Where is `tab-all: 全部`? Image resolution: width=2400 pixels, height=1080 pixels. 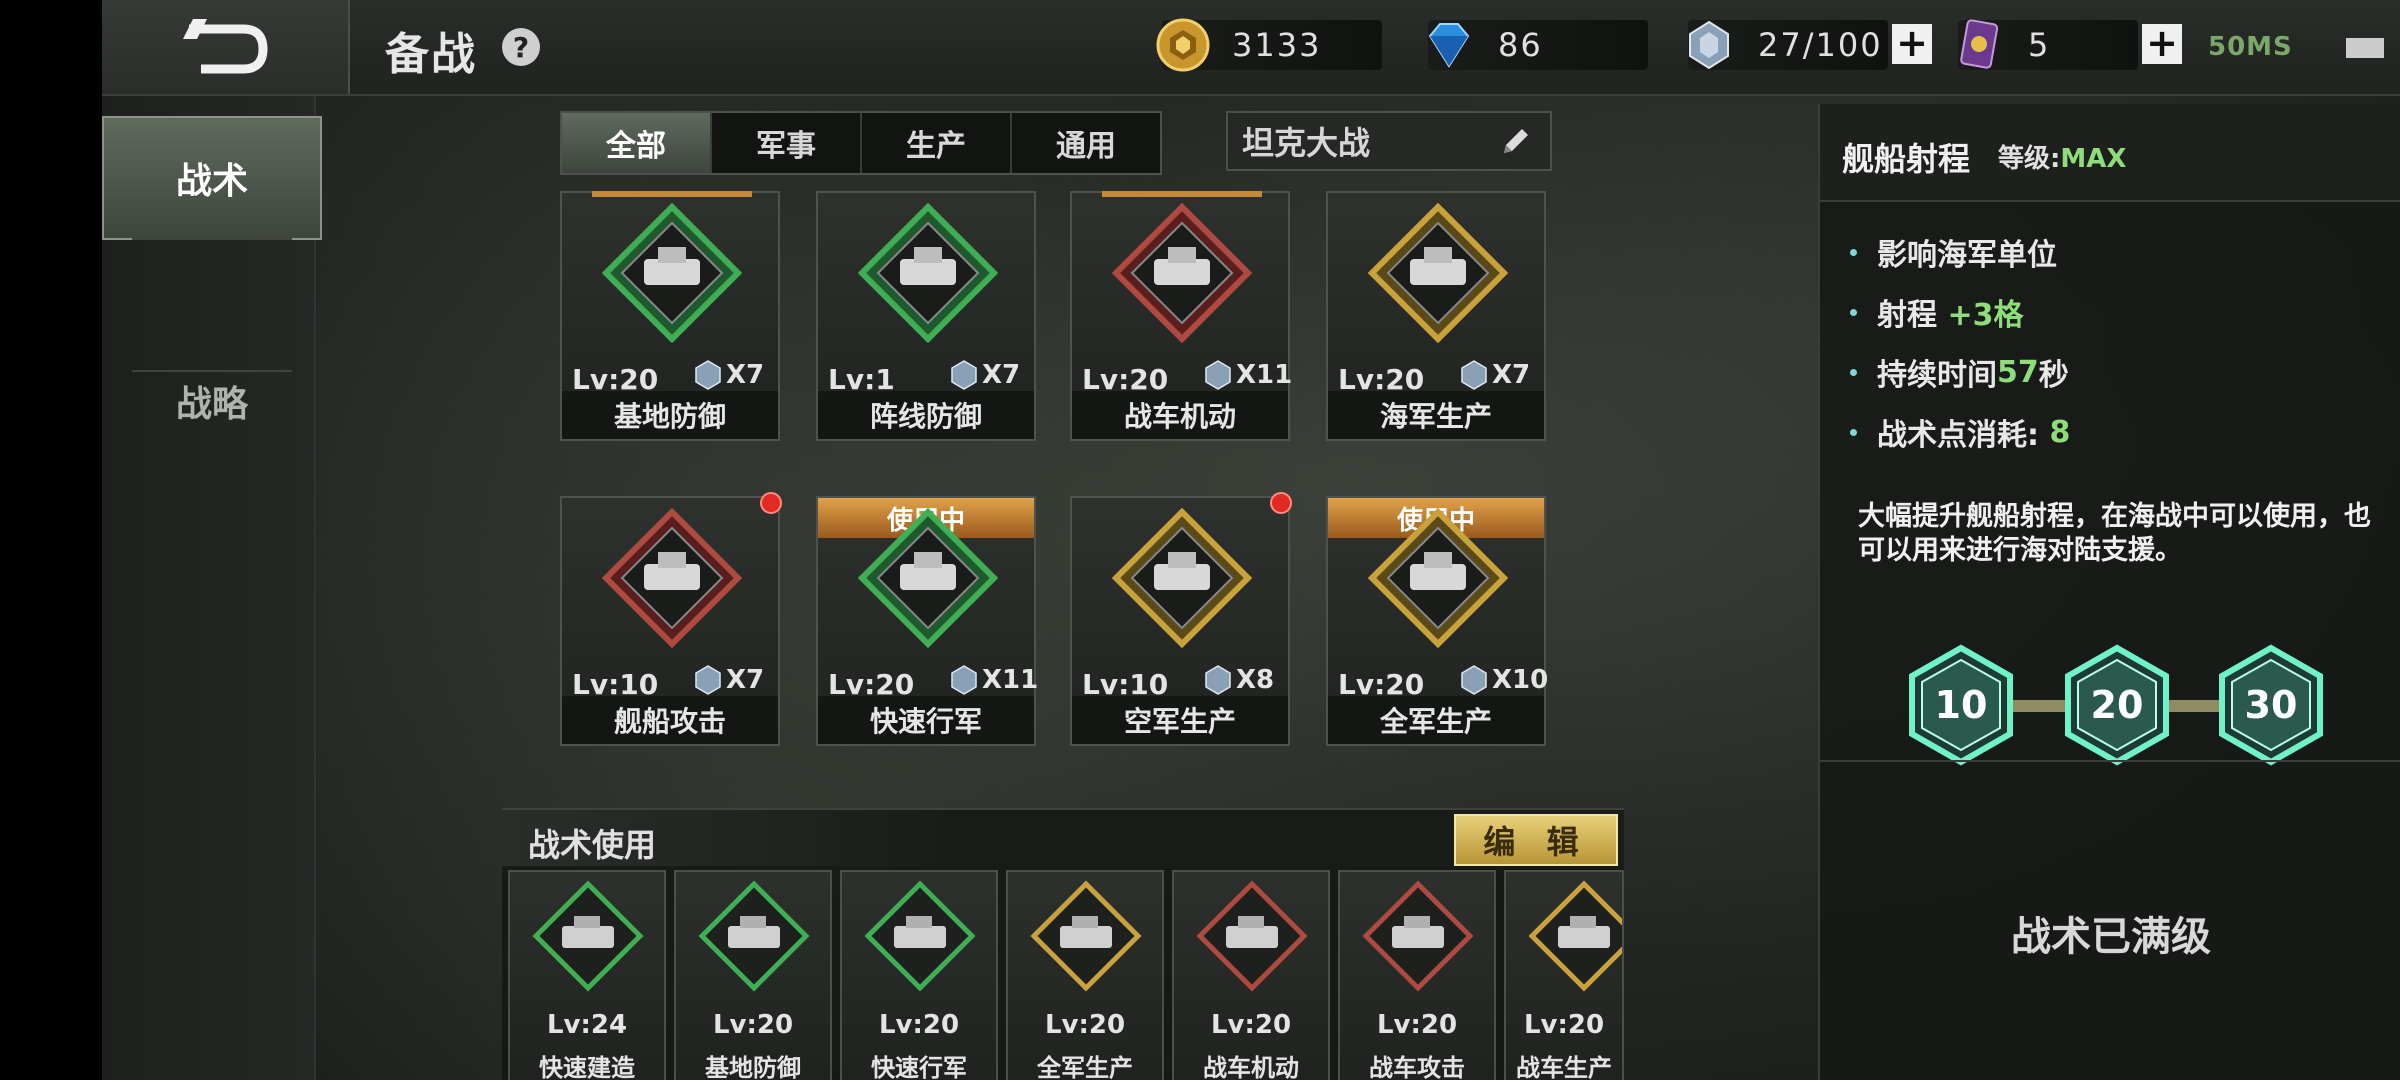 tab-all: 全部 is located at coordinates (637, 143).